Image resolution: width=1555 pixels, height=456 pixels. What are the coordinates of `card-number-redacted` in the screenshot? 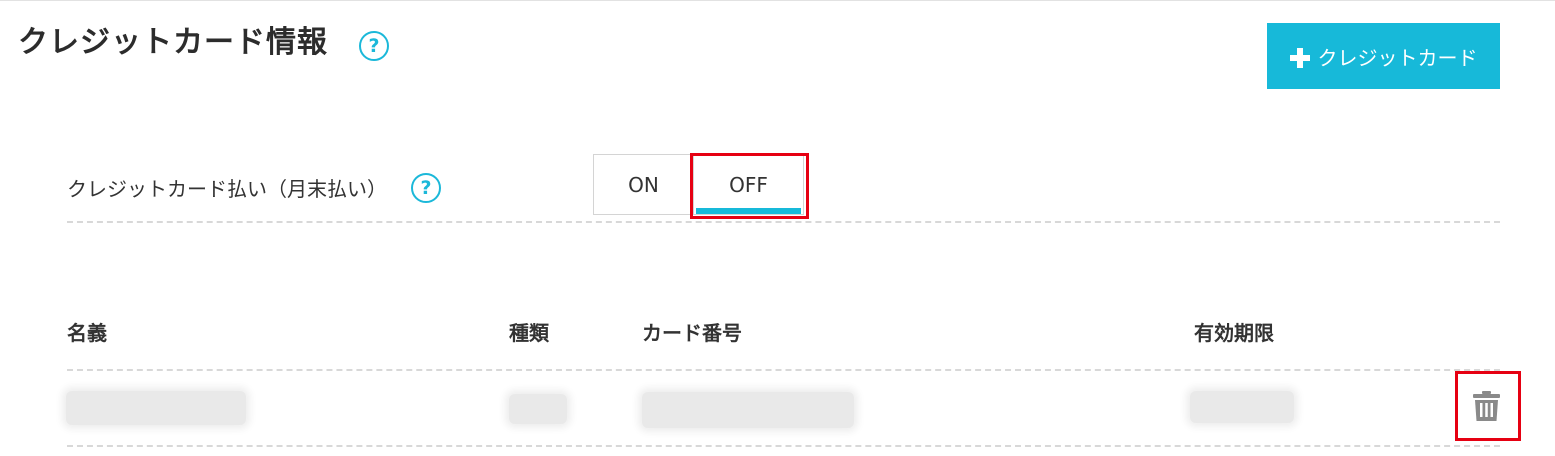 It's located at (748, 410).